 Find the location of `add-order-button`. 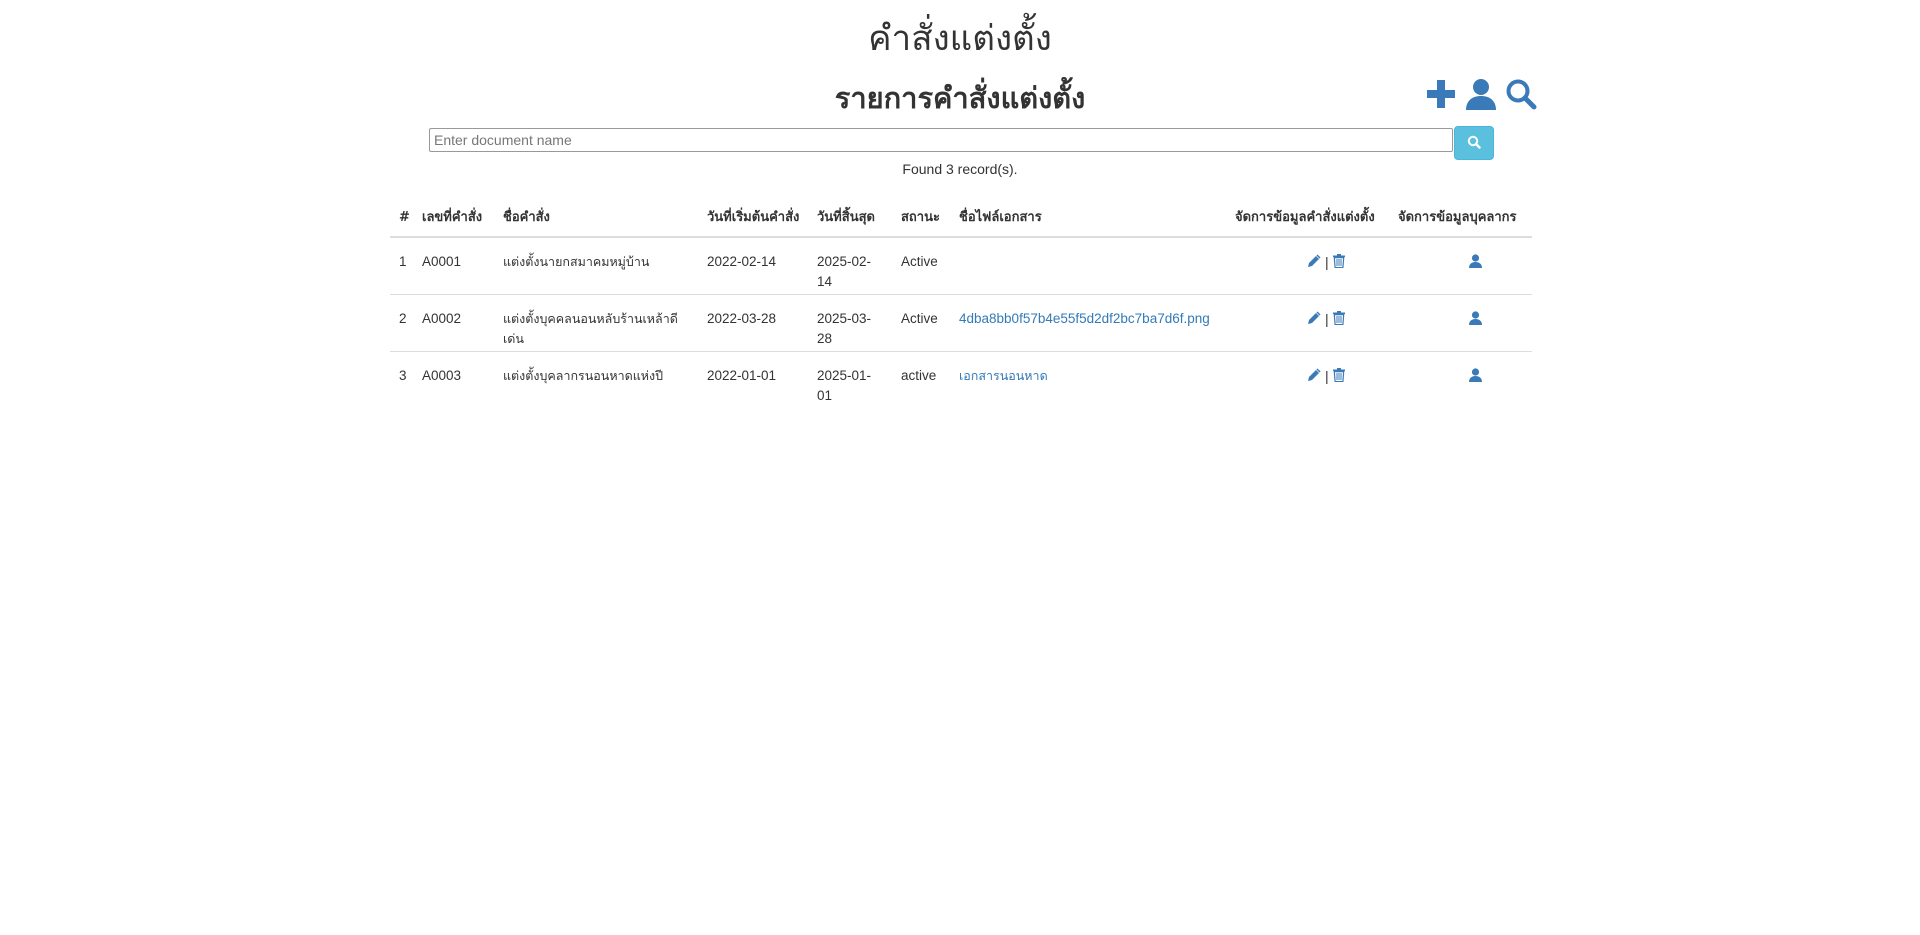

add-order-button is located at coordinates (1441, 96).